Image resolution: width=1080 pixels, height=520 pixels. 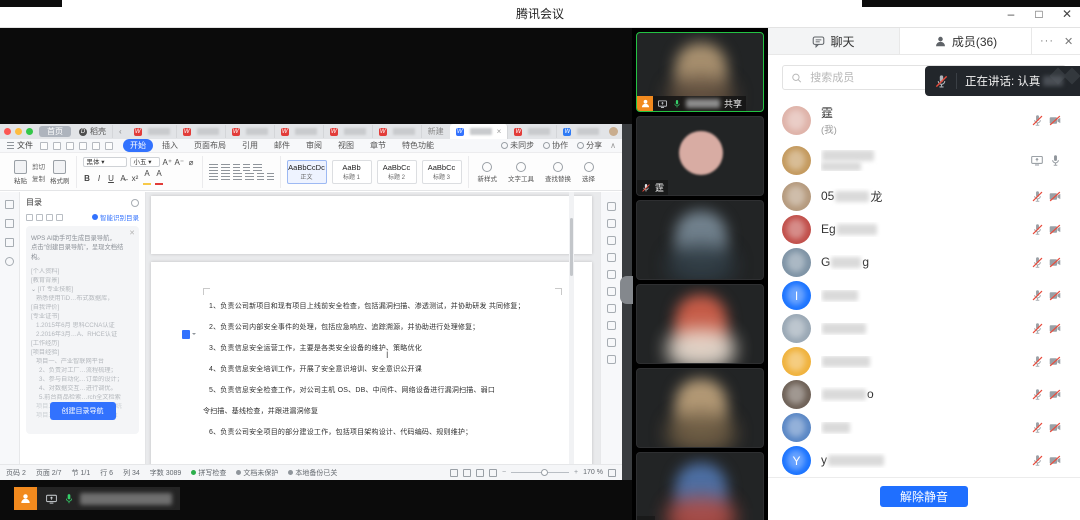 I want to click on zoom-level: 170 %, so click(x=593, y=472).